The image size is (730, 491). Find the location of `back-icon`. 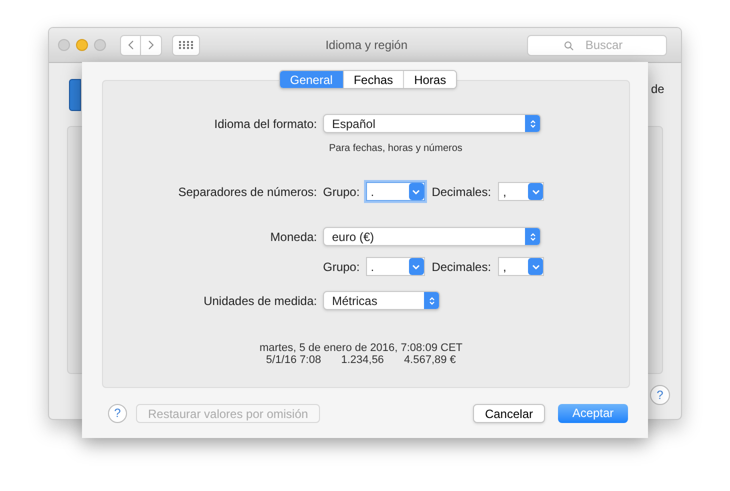

back-icon is located at coordinates (131, 45).